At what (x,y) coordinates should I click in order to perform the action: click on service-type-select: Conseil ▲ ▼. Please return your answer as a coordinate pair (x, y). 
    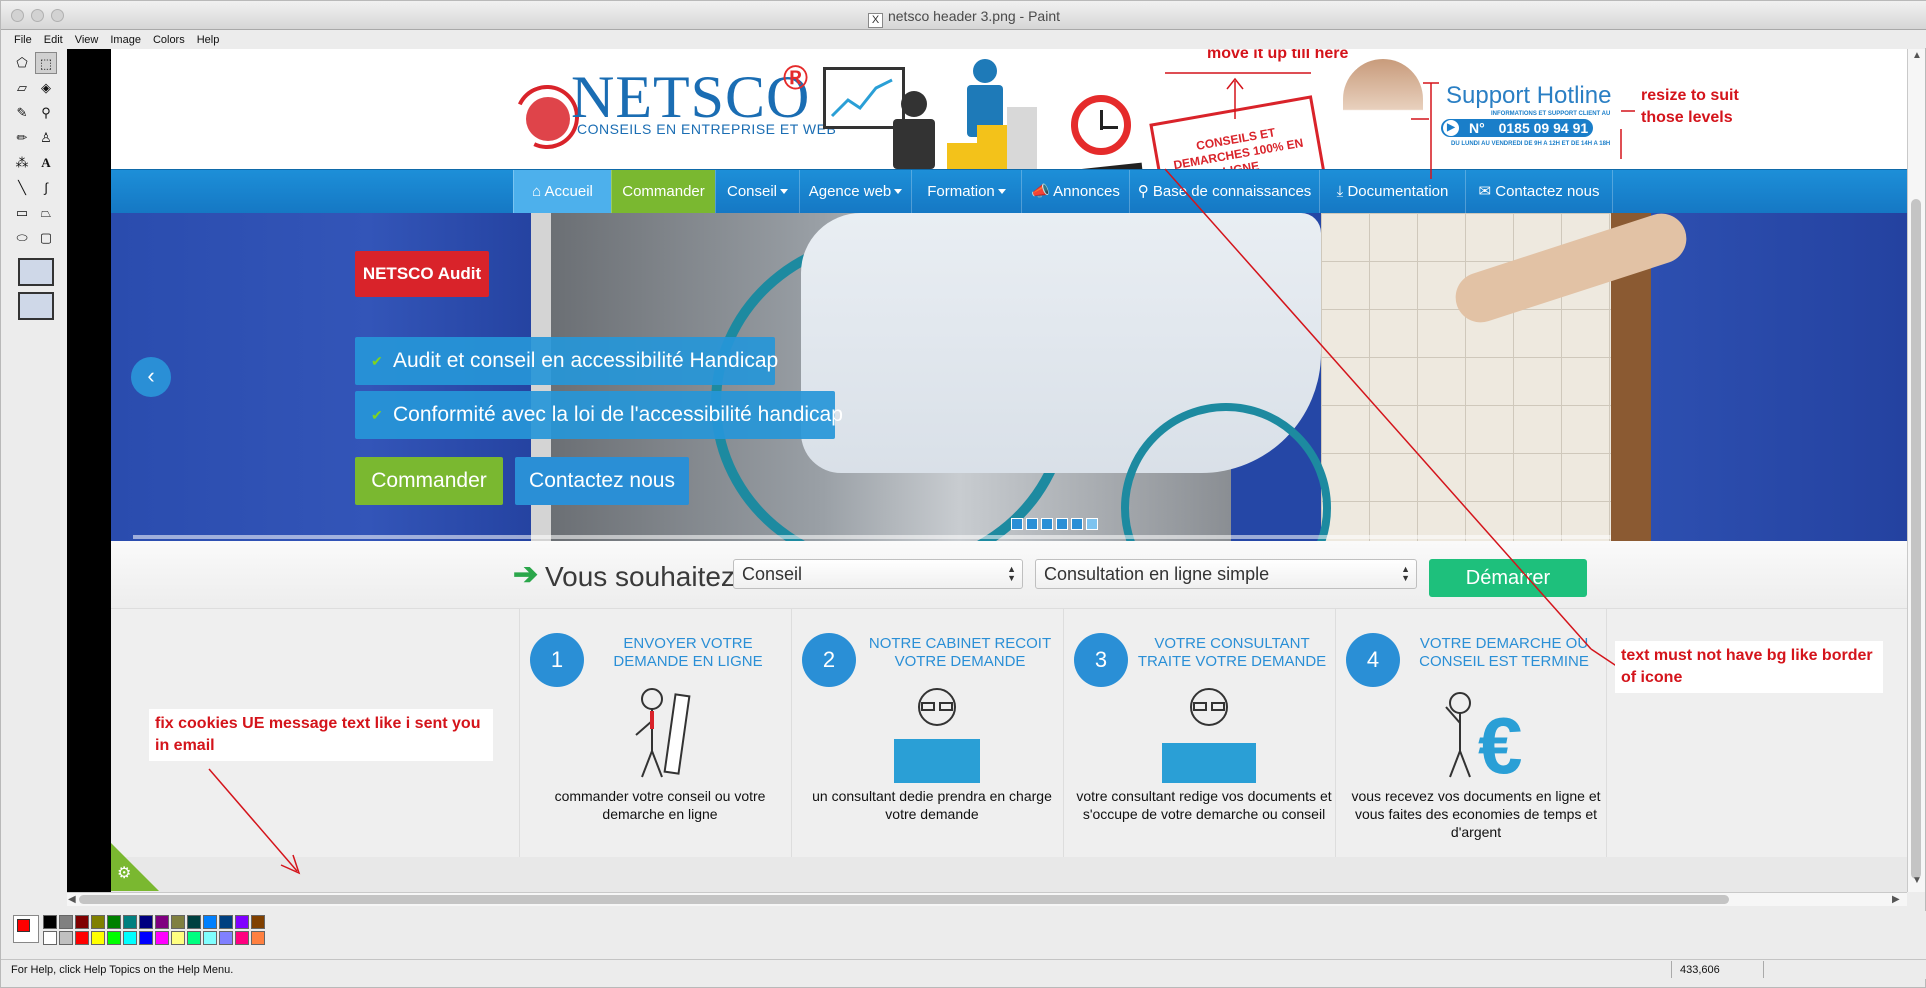
    Looking at the image, I should click on (878, 574).